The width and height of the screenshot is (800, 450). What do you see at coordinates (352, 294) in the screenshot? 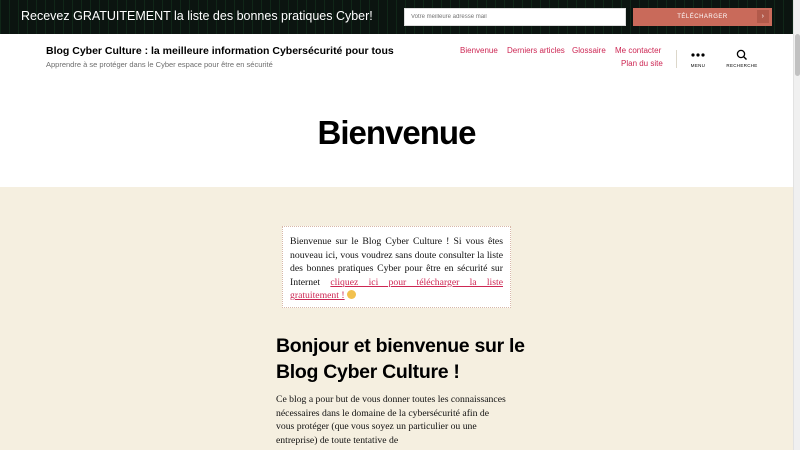
I see `smiley-icon` at bounding box center [352, 294].